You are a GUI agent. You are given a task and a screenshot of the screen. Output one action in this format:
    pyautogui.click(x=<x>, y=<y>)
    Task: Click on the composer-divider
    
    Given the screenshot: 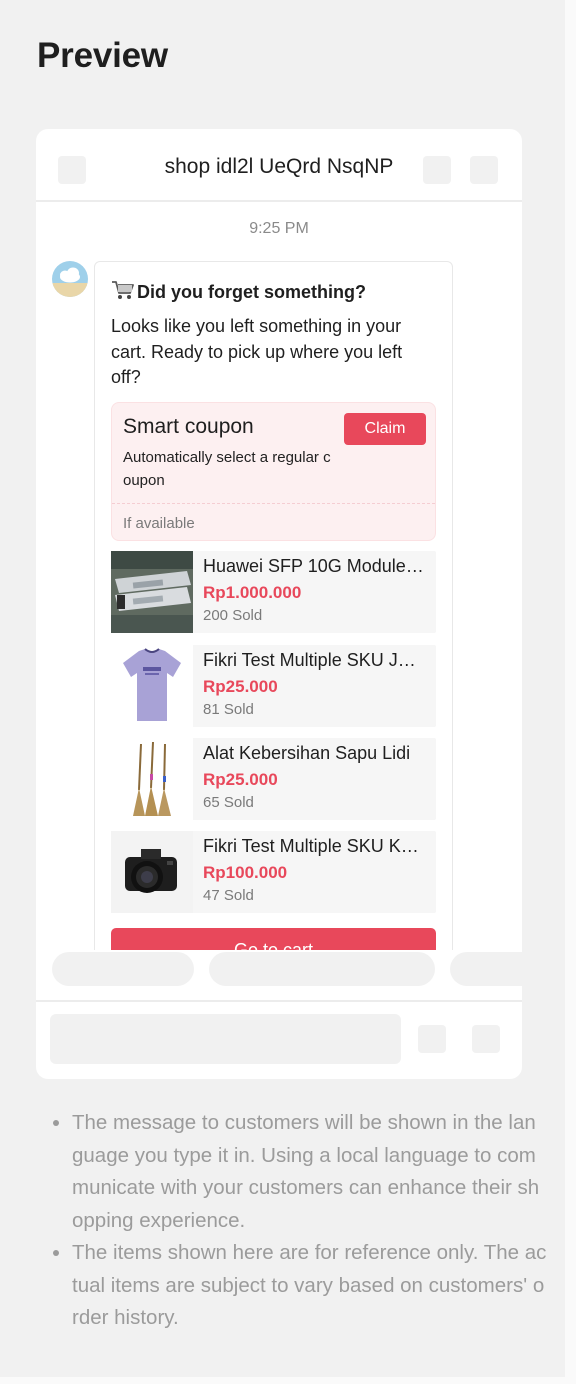 What is the action you would take?
    pyautogui.click(x=279, y=1001)
    